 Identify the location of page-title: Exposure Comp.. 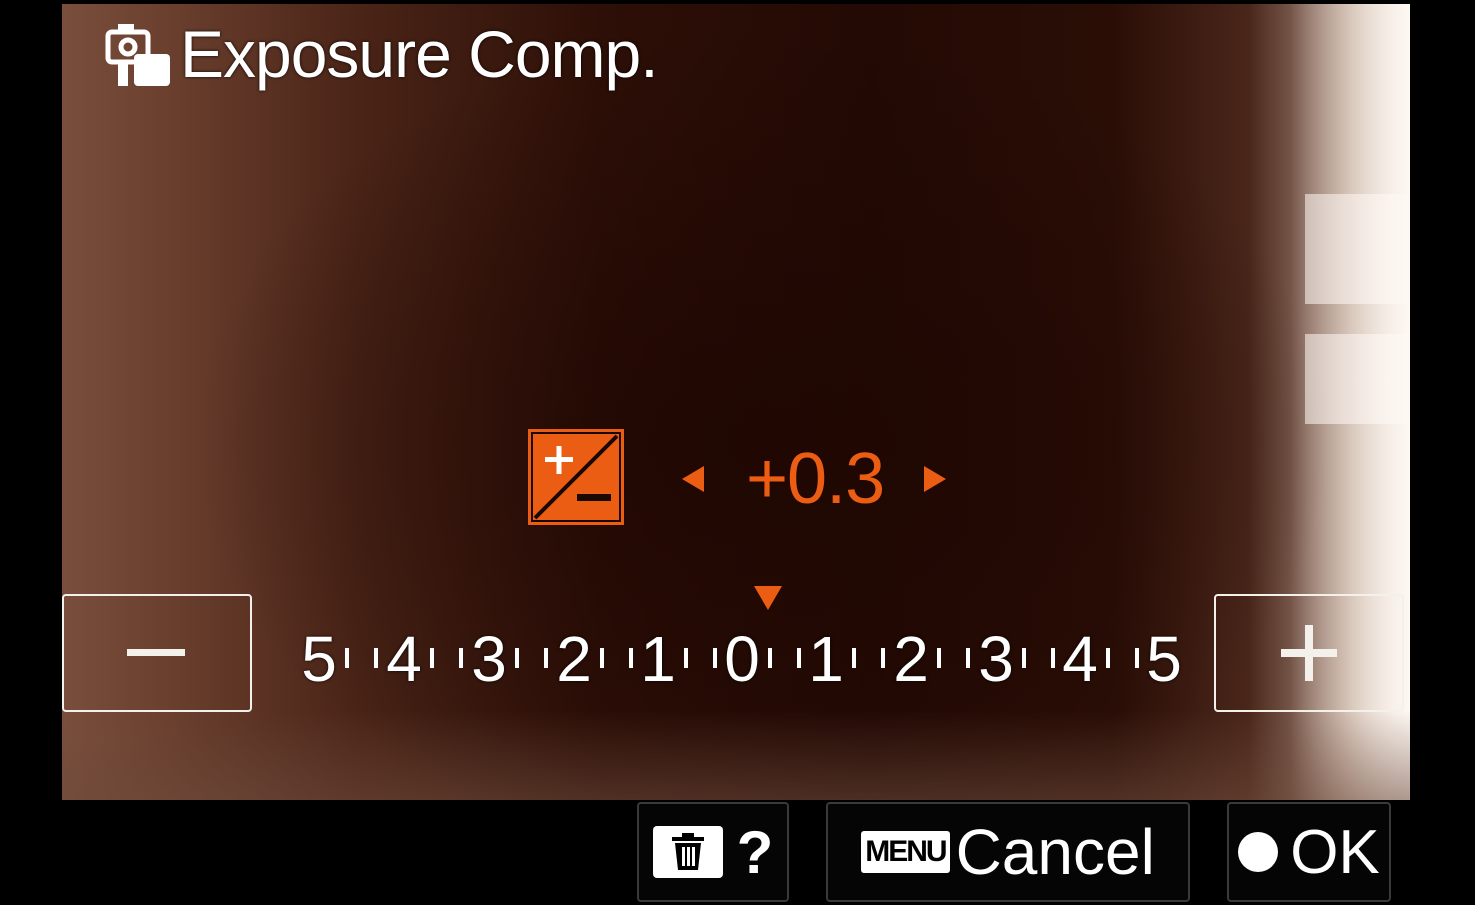
(419, 54).